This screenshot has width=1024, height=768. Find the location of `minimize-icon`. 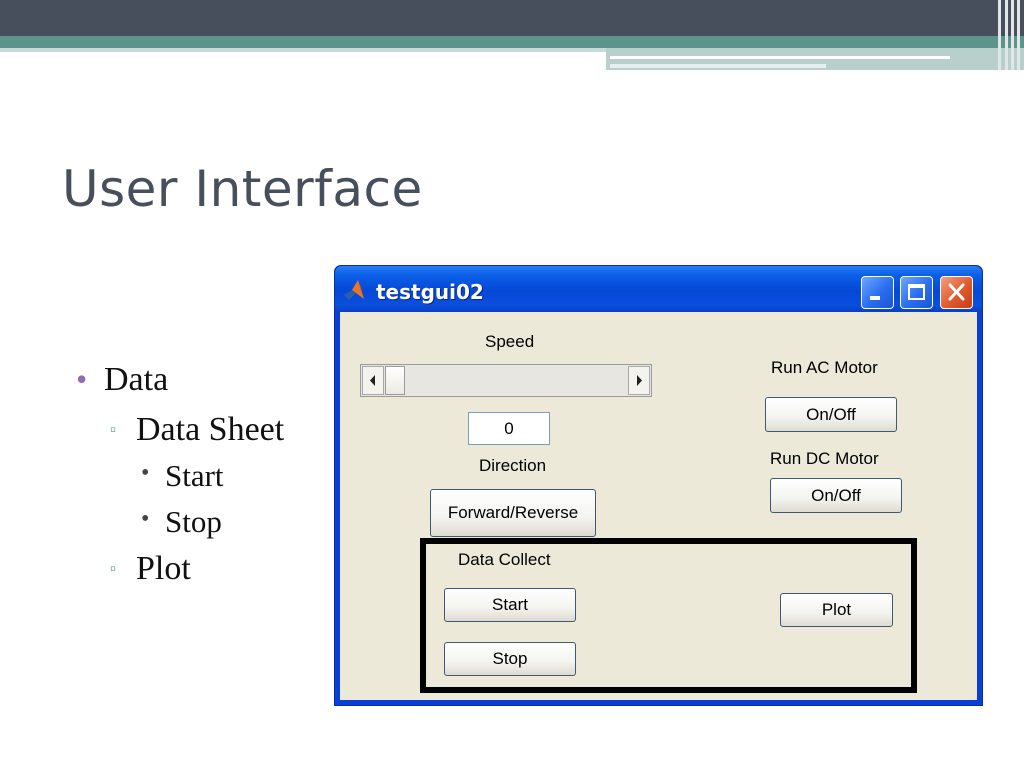

minimize-icon is located at coordinates (875, 298).